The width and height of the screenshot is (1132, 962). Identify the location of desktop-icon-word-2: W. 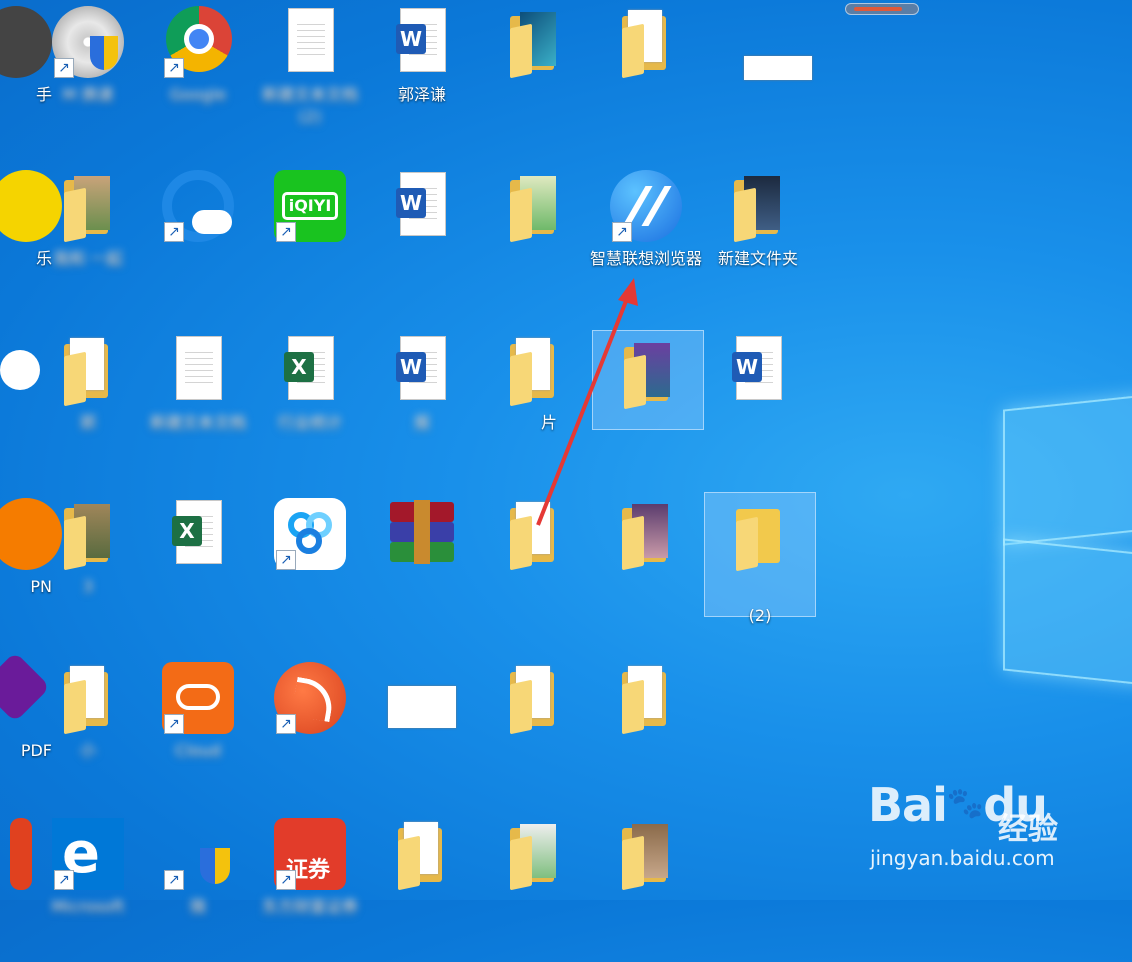
(758, 403).